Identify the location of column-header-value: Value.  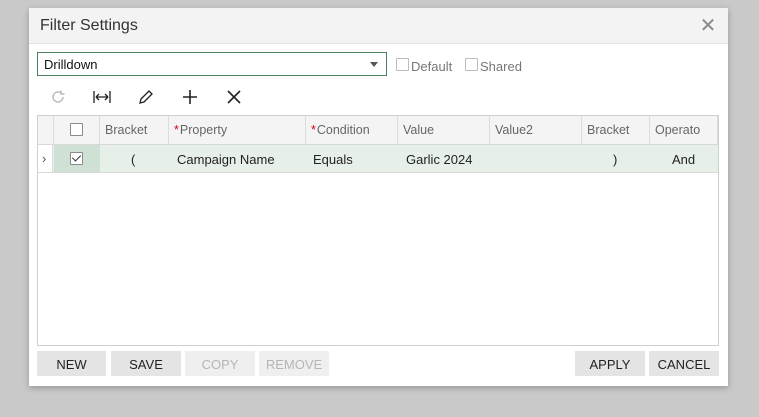
(444, 130).